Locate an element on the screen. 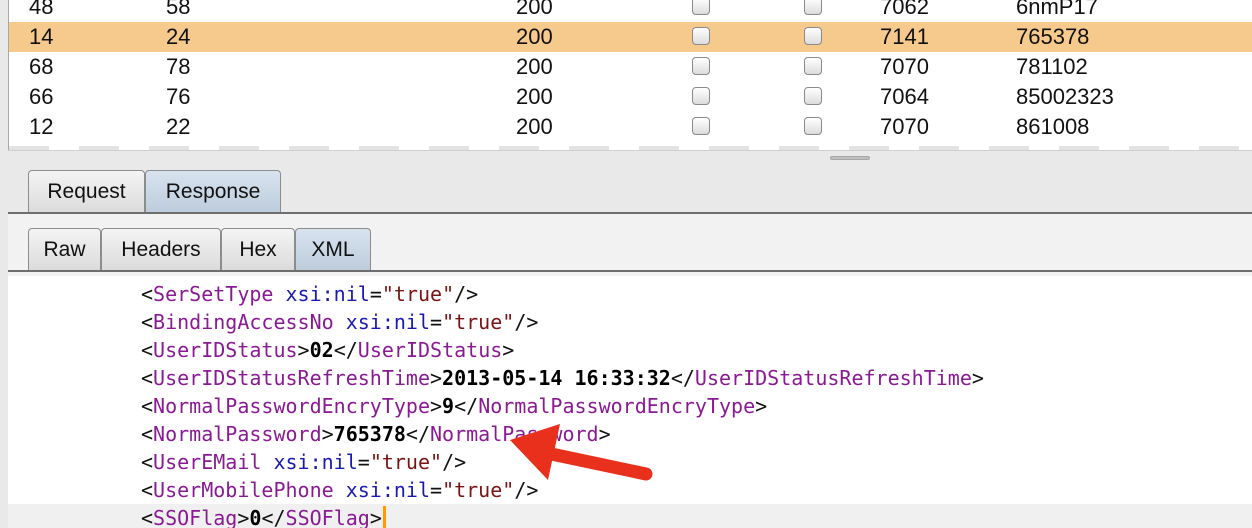 The width and height of the screenshot is (1252, 528). table-cell: 85002323 is located at coordinates (1065, 96).